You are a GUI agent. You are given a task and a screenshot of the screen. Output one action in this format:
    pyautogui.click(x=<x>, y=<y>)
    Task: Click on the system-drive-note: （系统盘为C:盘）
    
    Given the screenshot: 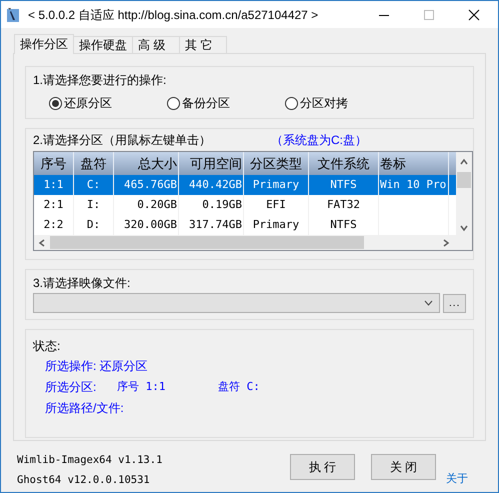 What is the action you would take?
    pyautogui.click(x=319, y=140)
    